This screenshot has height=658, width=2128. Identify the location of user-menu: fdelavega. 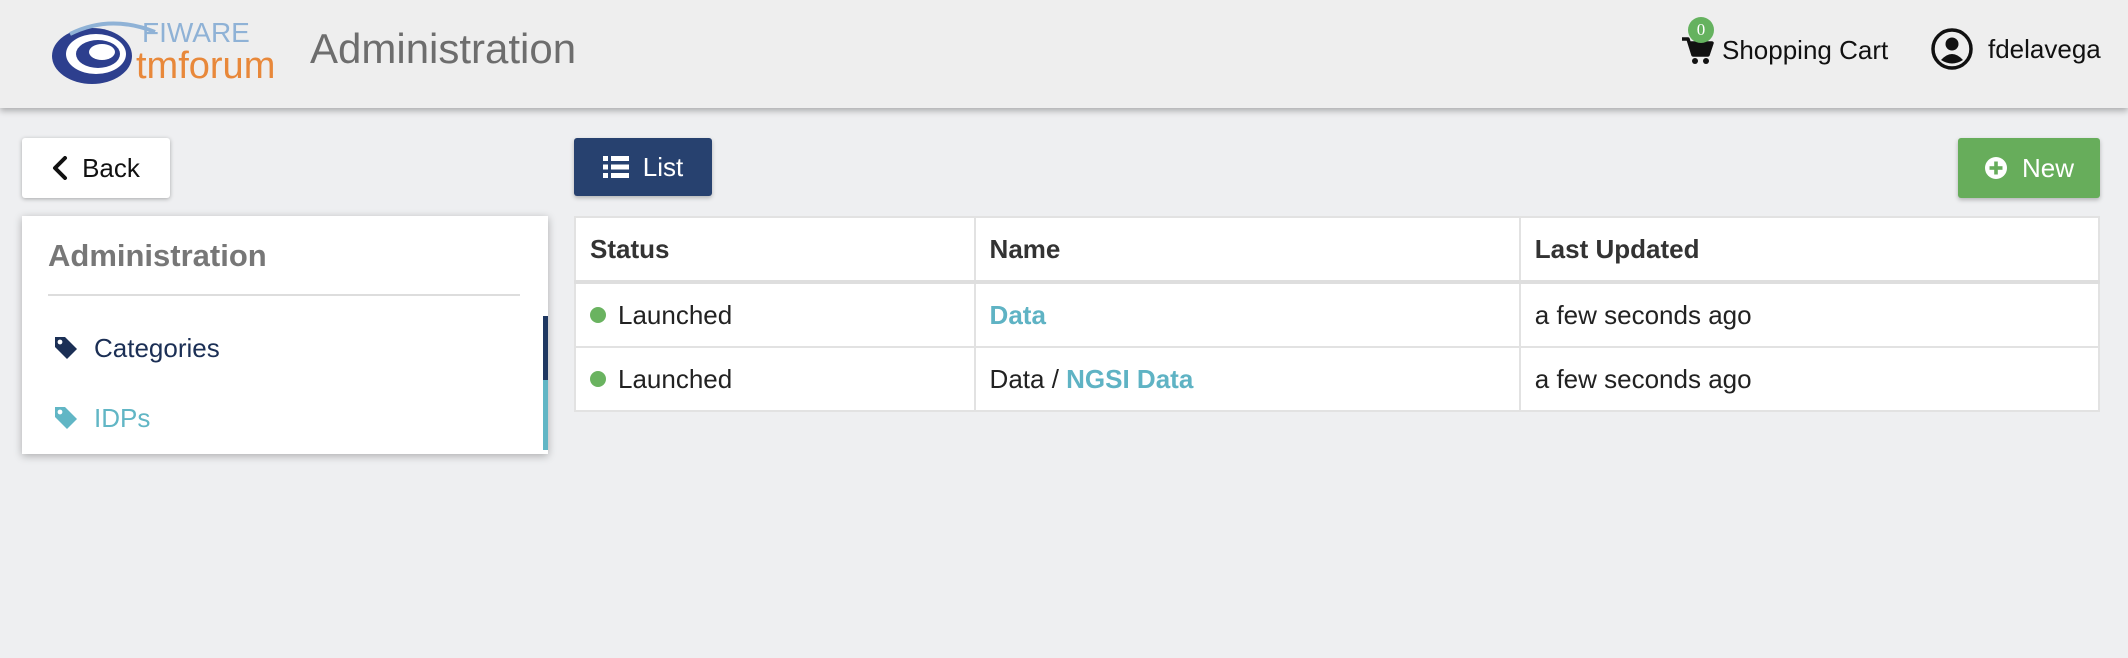
(2015, 49).